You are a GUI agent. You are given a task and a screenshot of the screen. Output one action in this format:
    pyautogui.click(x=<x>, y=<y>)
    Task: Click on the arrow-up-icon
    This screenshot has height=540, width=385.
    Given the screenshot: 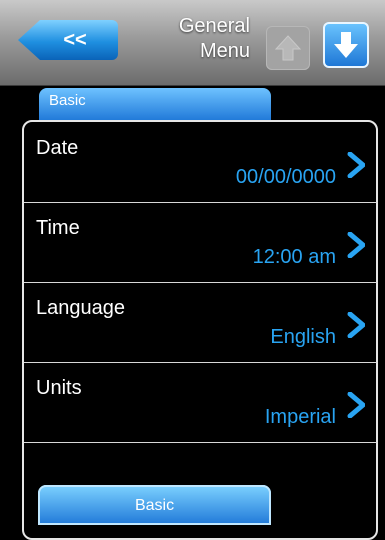 What is the action you would take?
    pyautogui.click(x=288, y=48)
    